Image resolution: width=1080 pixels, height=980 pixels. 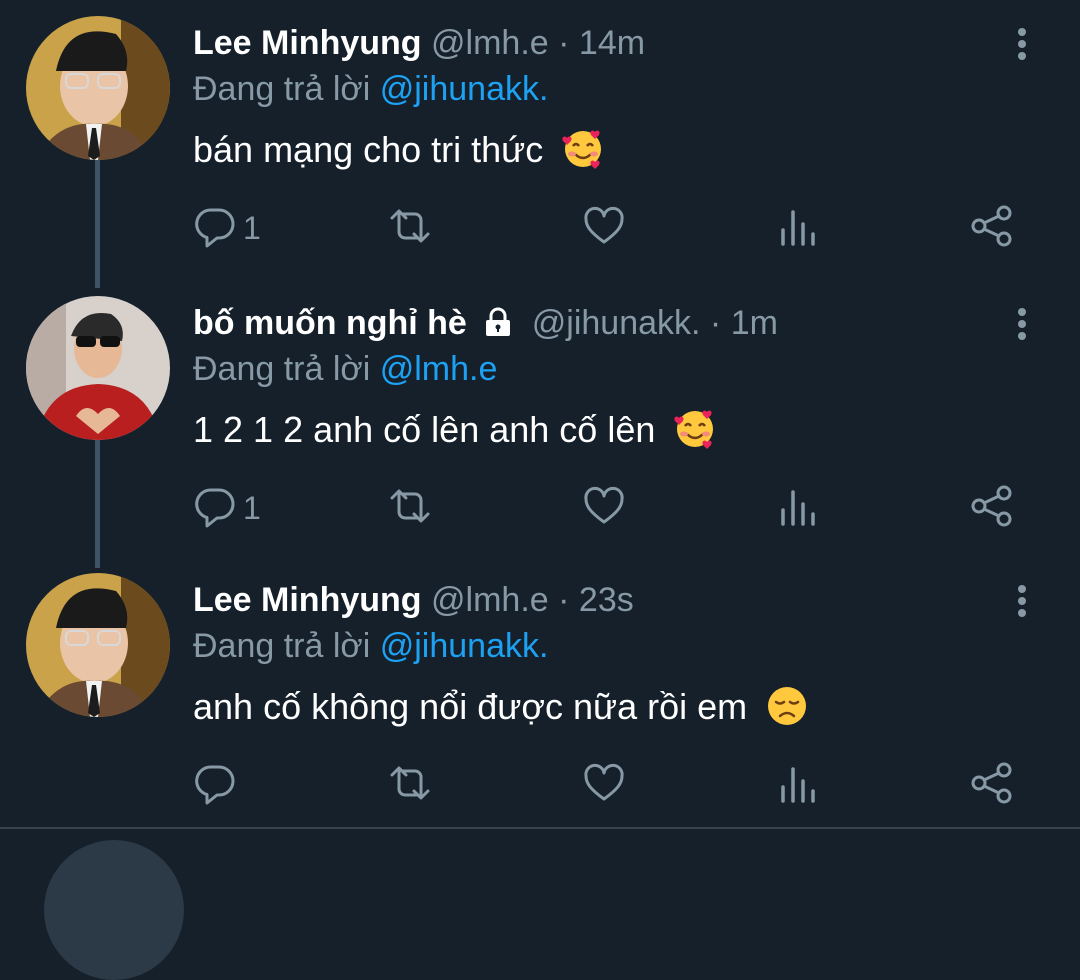 I want to click on tweet-text: 1 2 1 2 anh cố lên anh cố lên, so click(x=455, y=433).